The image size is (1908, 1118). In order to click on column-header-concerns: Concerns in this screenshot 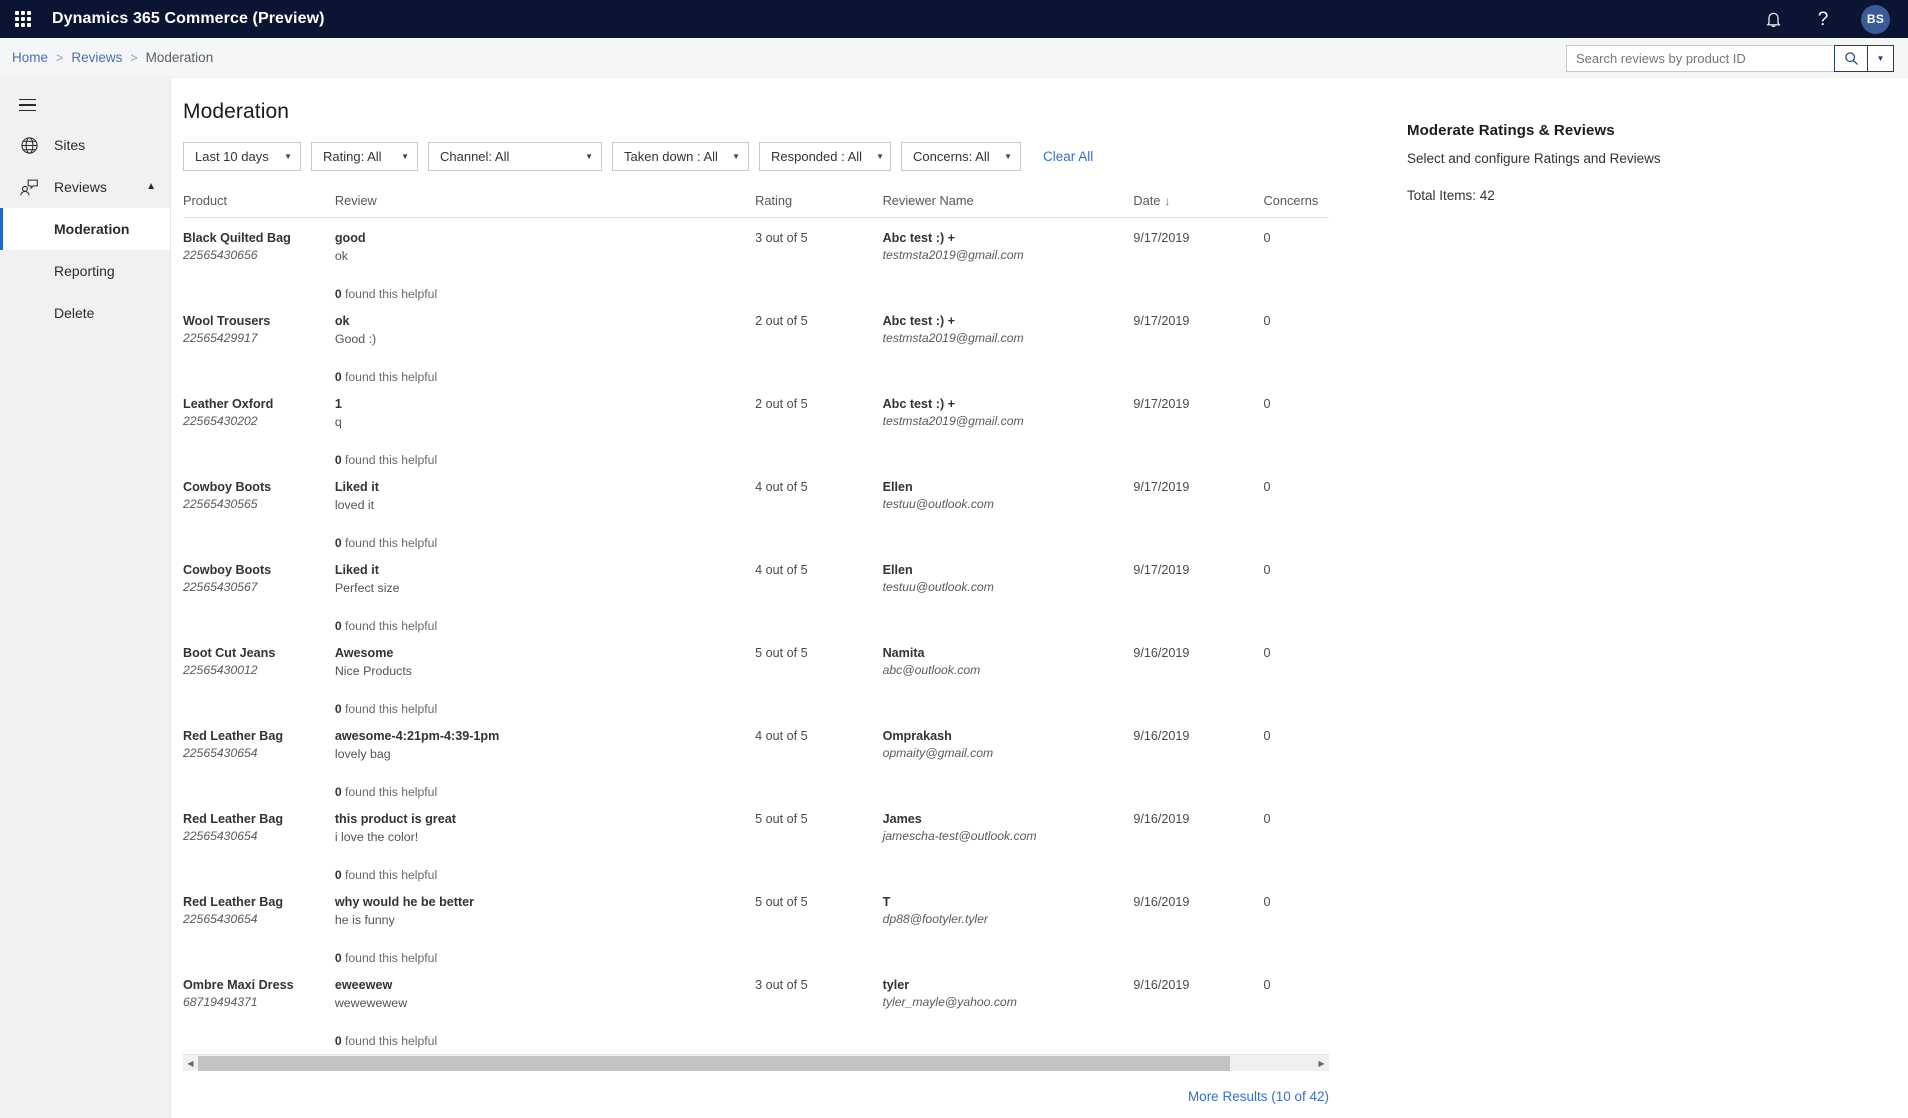, I will do `click(1296, 205)`.